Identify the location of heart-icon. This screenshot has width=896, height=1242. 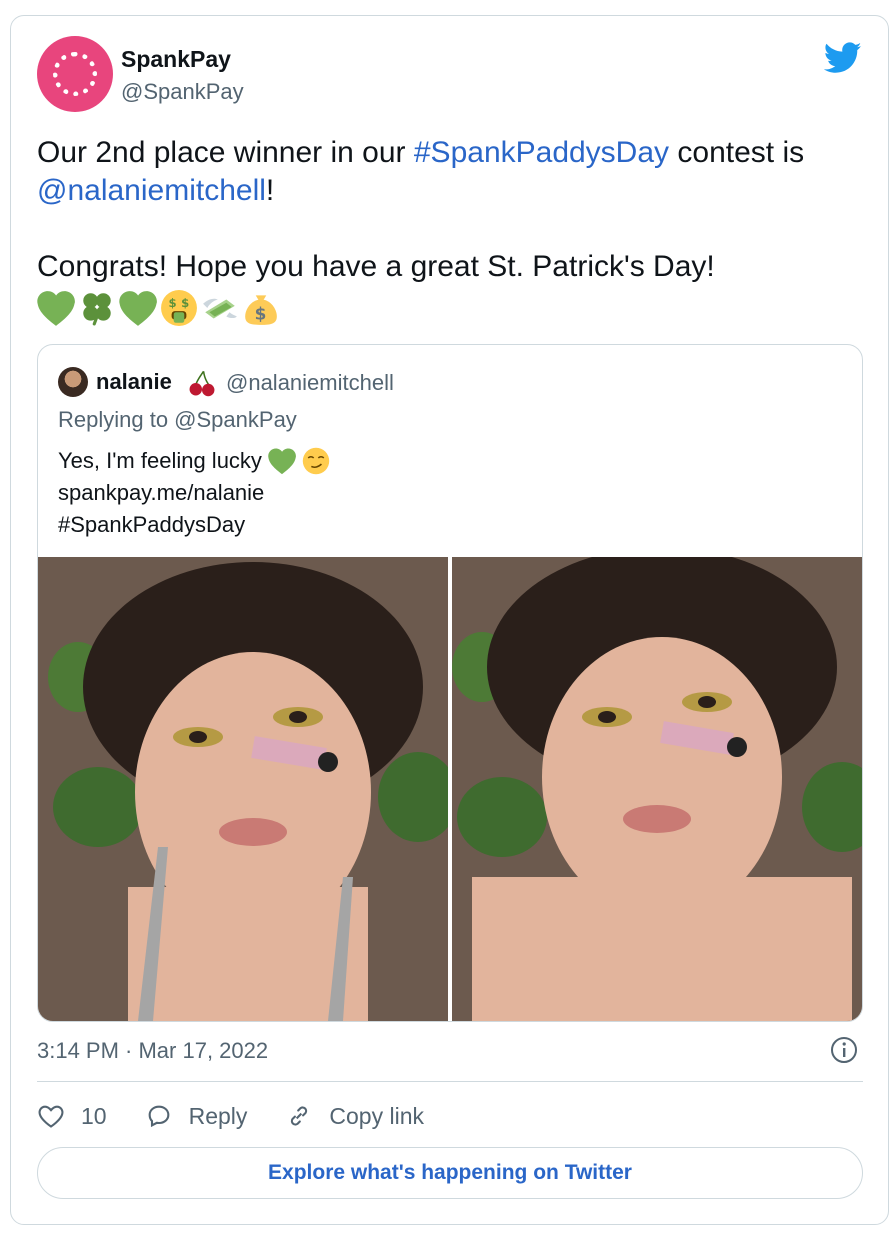
(51, 1116).